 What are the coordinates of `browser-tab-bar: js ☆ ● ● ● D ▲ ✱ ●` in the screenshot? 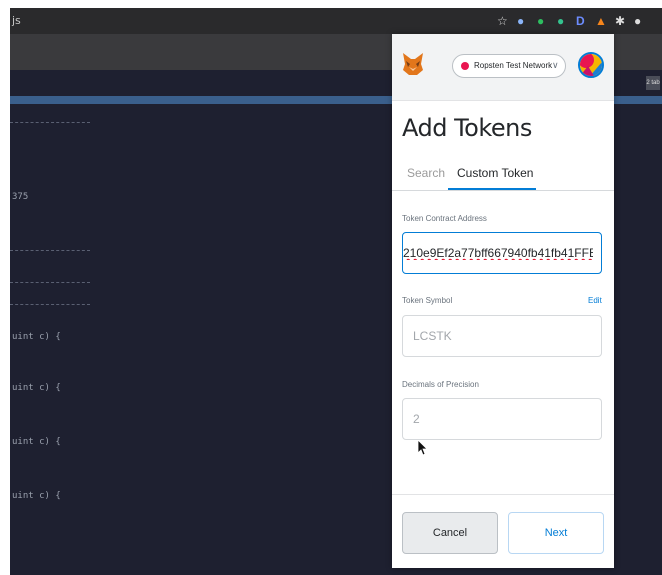 It's located at (336, 21).